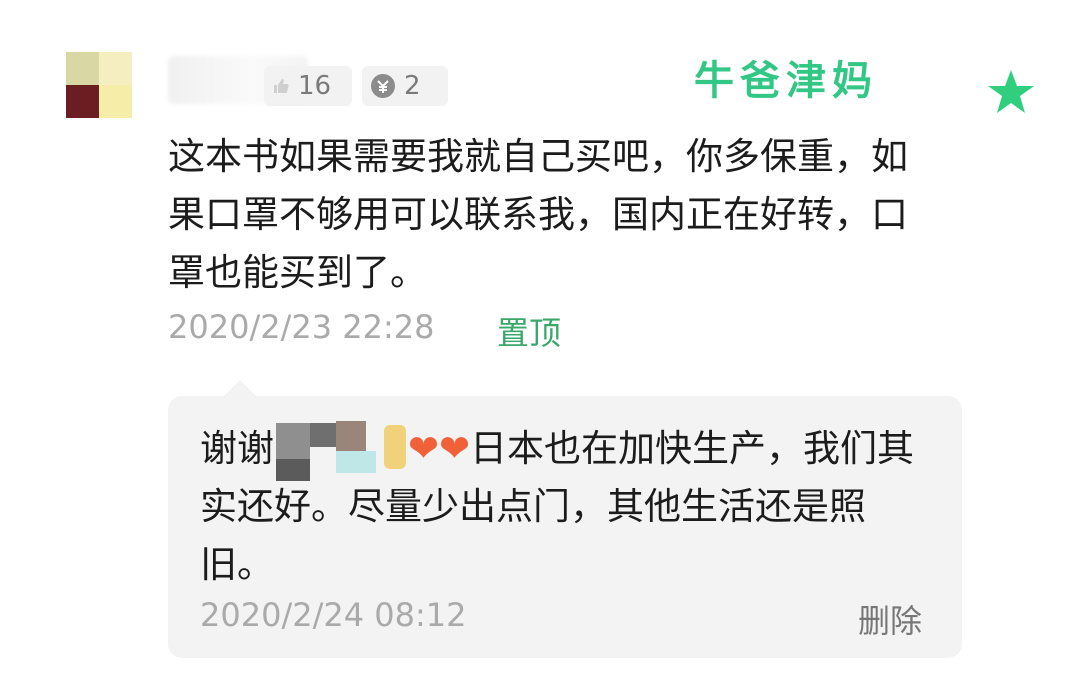 The image size is (1080, 679). Describe the element at coordinates (529, 331) in the screenshot. I see `pin-button: 置顶` at that location.